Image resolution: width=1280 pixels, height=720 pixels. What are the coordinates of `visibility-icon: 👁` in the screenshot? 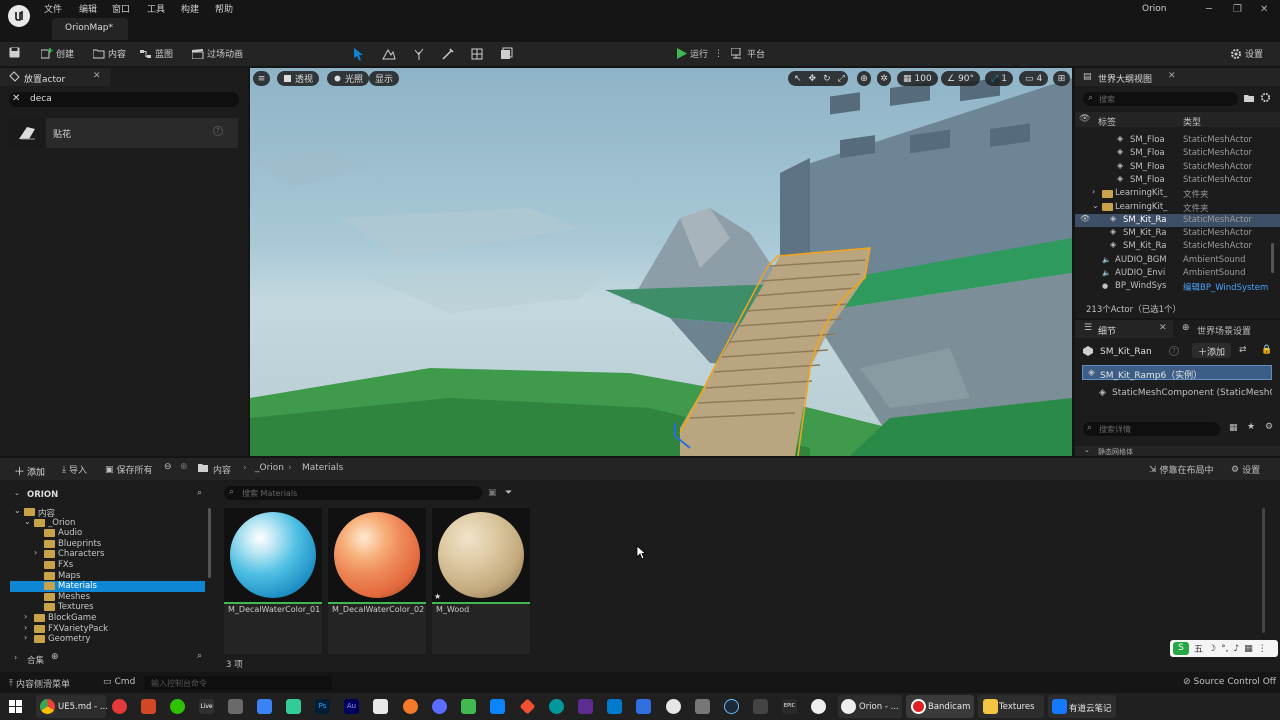 It's located at (1084, 119).